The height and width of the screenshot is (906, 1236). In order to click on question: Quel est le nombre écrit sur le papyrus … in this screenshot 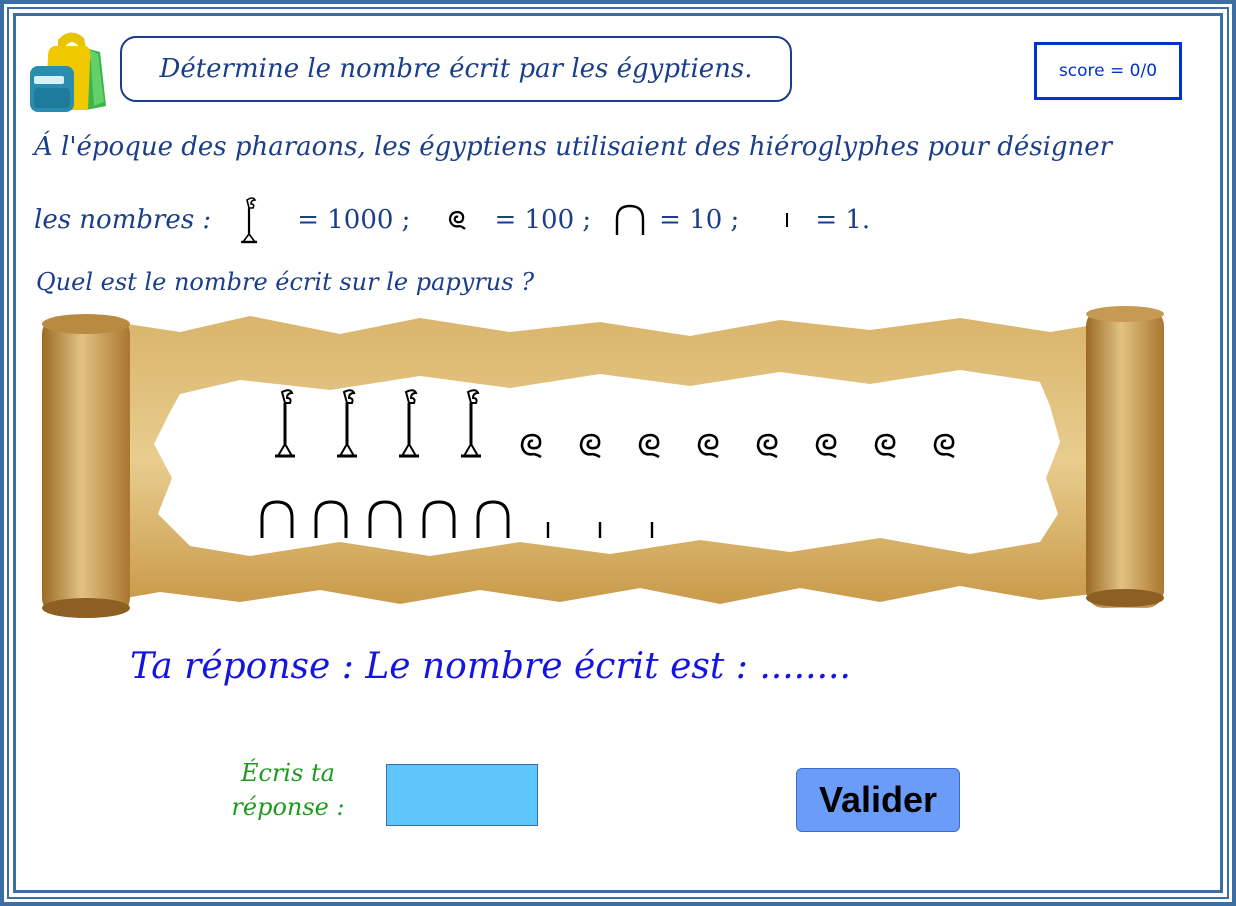, I will do `click(285, 282)`.